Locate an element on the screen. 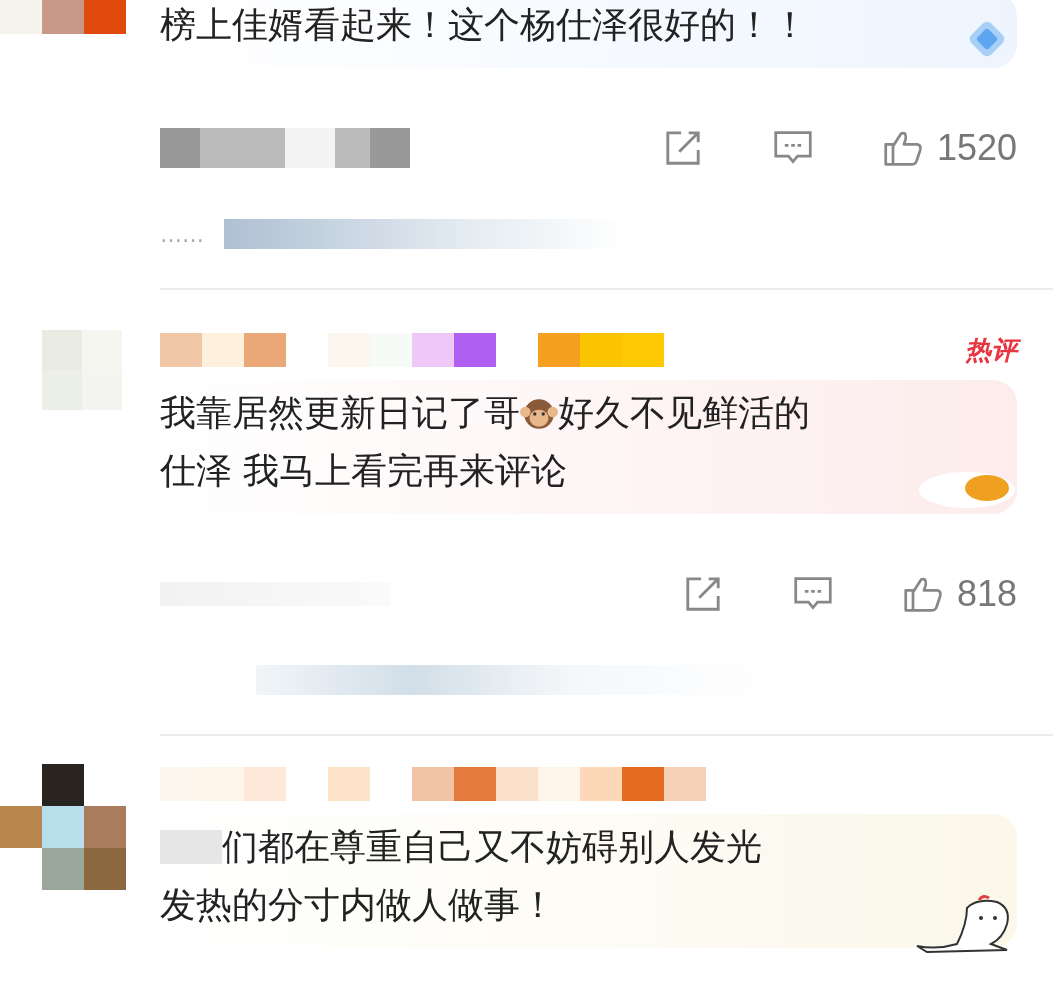 The height and width of the screenshot is (984, 1053). comment-text: 仕泽 我马上看完再来评论 is located at coordinates (364, 471).